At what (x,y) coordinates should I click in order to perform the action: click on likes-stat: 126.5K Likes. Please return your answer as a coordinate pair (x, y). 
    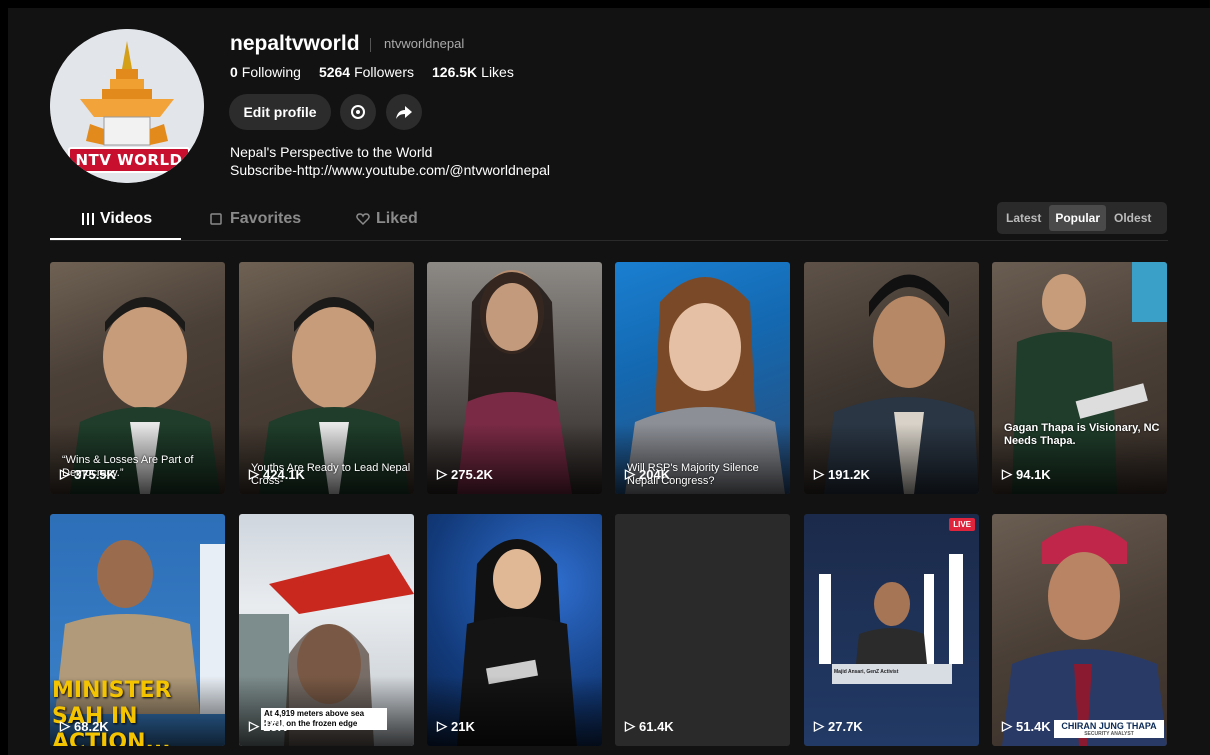
    Looking at the image, I should click on (473, 72).